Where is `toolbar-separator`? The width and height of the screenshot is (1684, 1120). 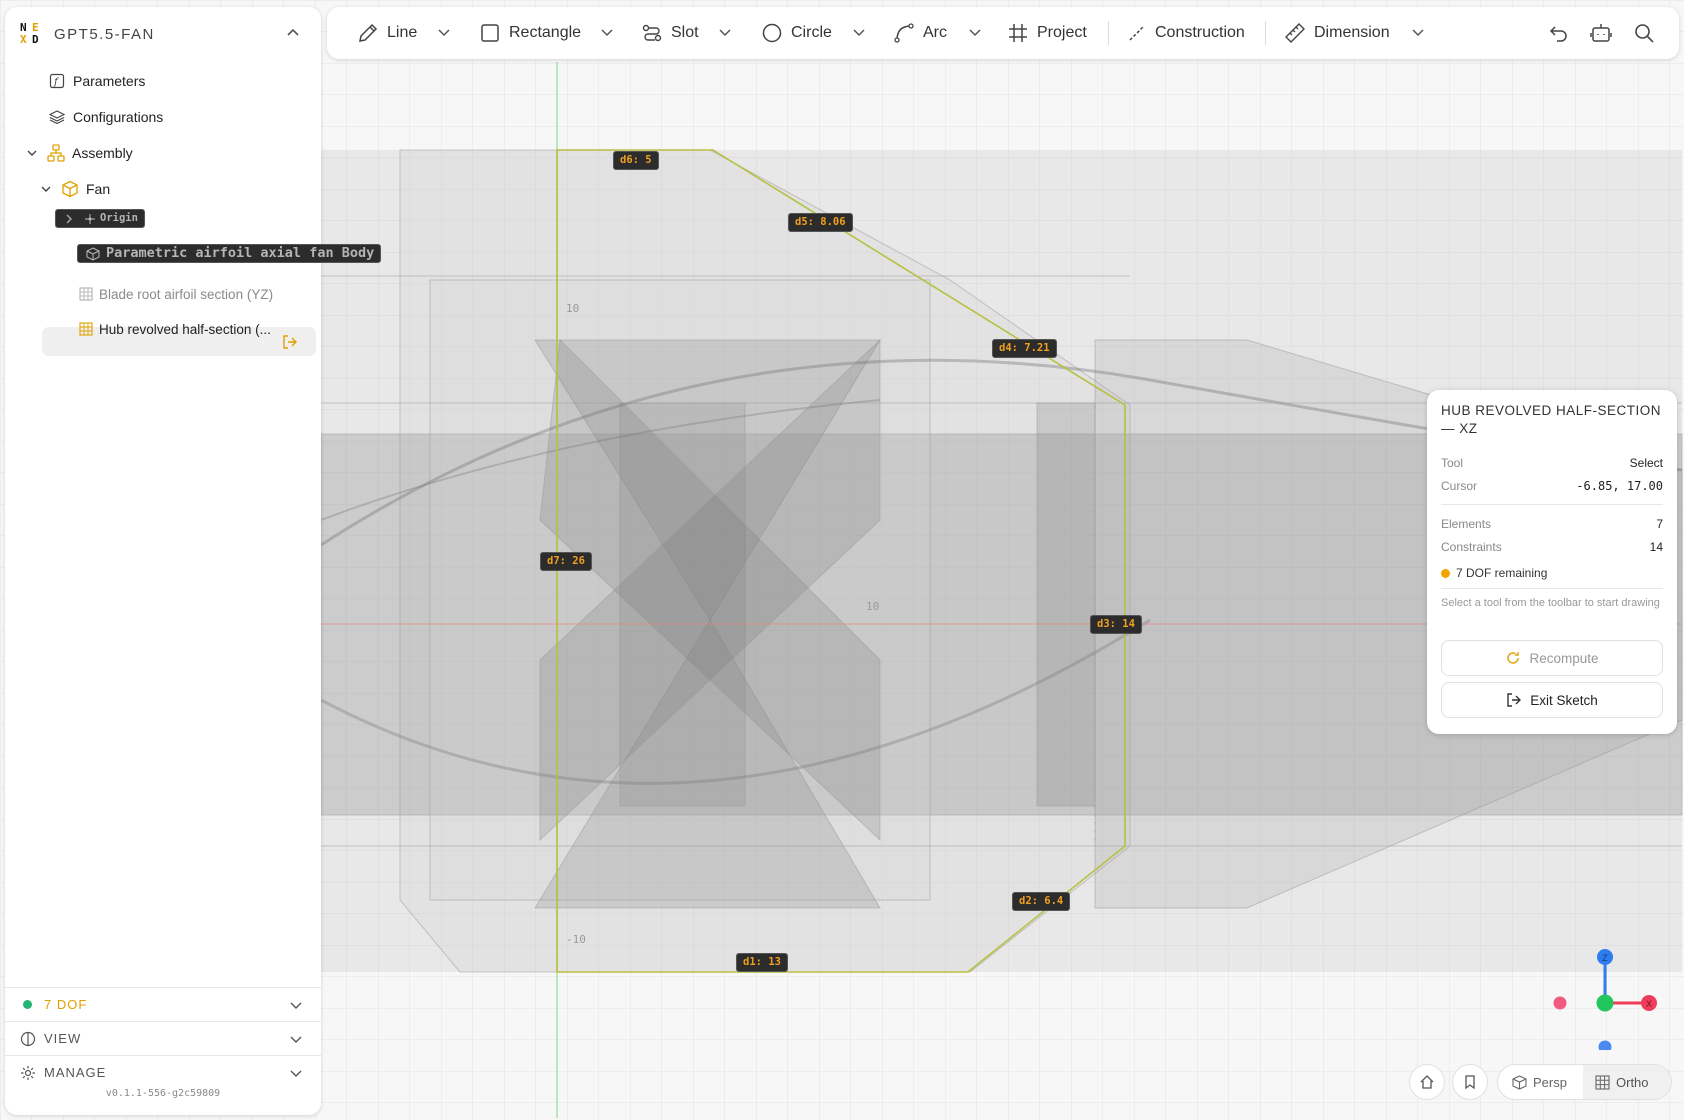
toolbar-separator is located at coordinates (1265, 33).